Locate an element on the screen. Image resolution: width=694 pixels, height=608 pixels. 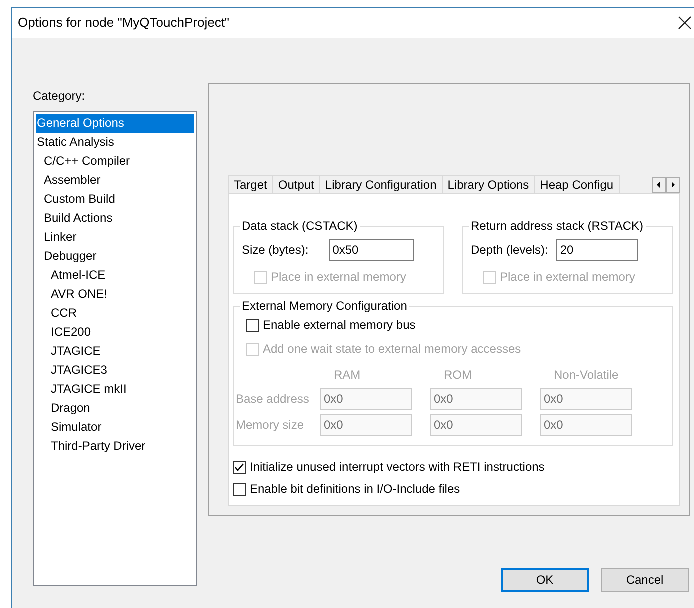
window-title: Options for node "MyQTouchProject" is located at coordinates (124, 23).